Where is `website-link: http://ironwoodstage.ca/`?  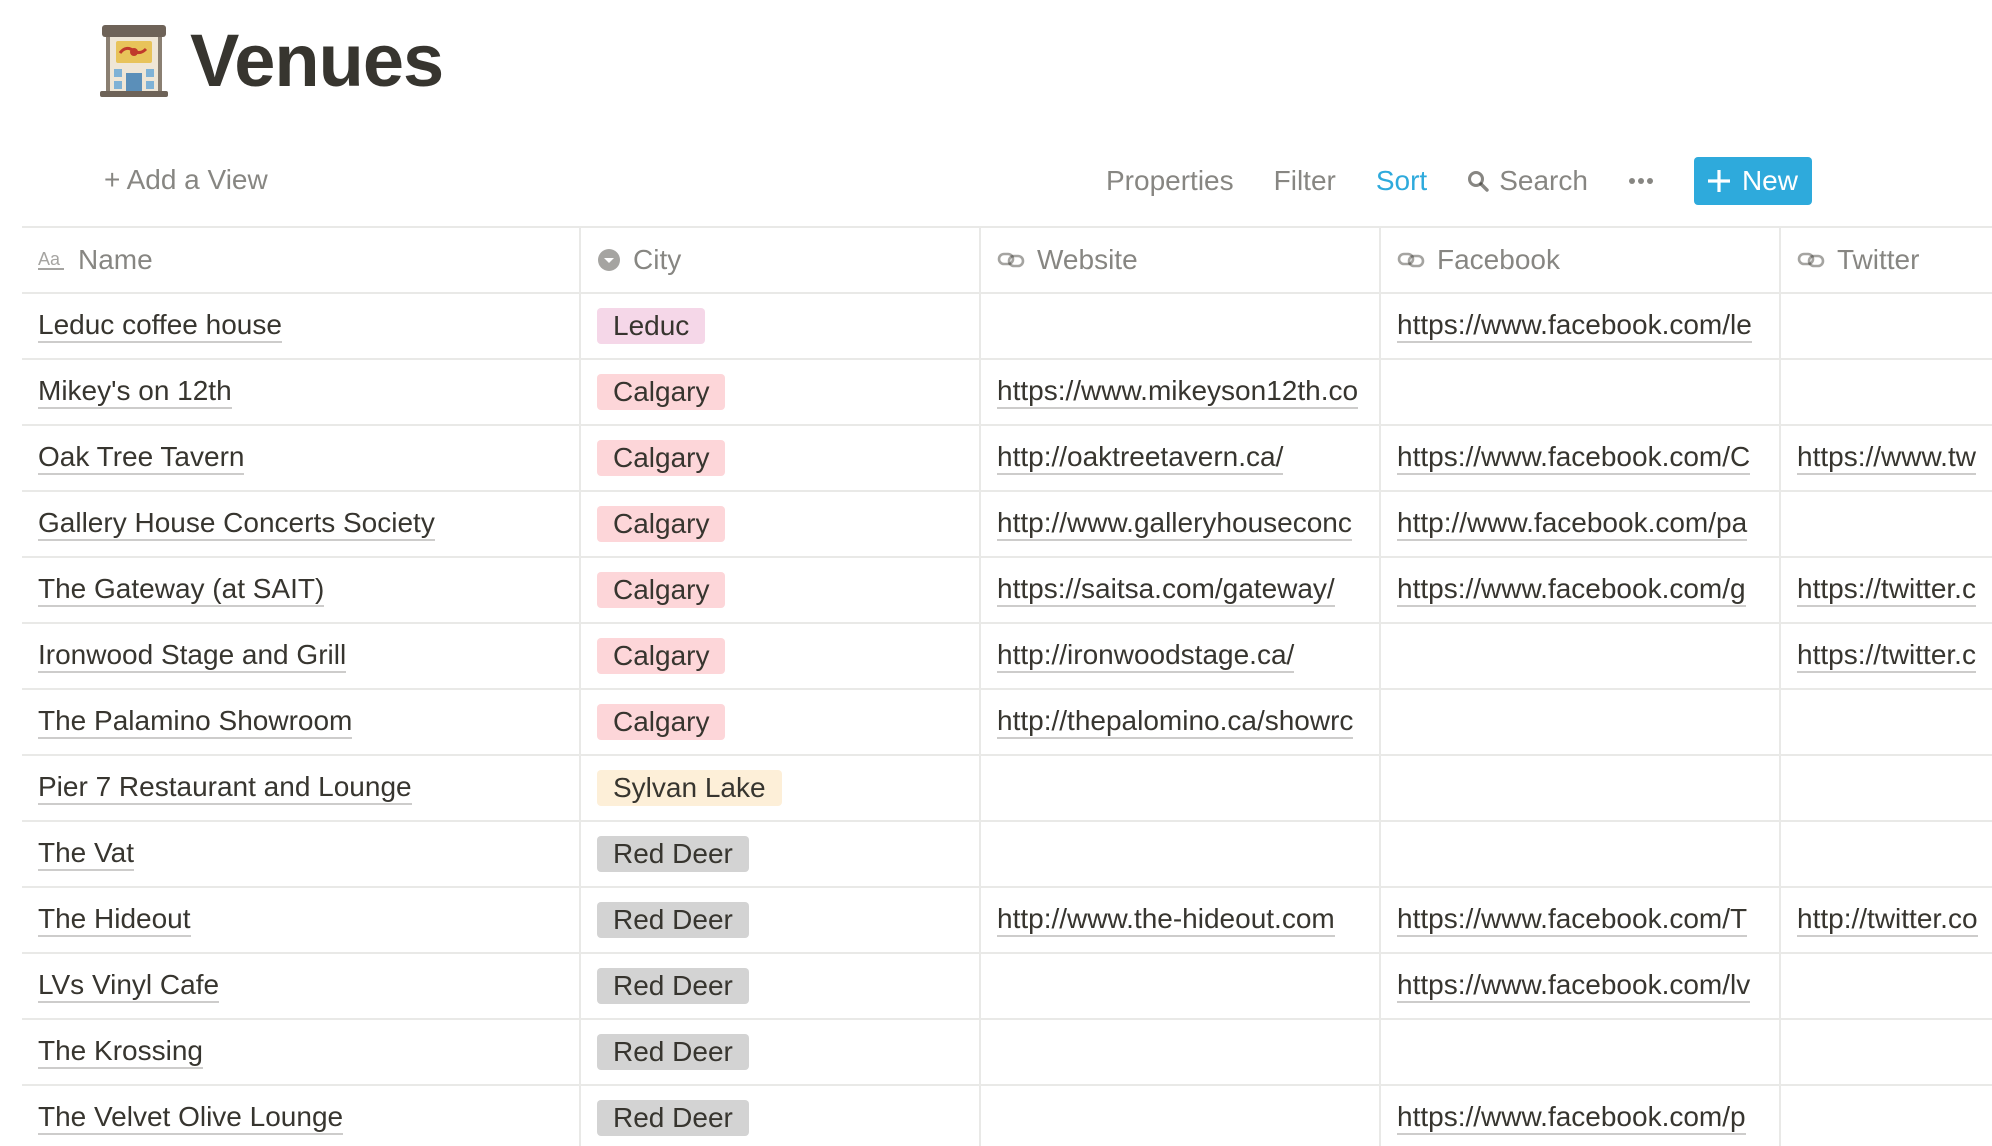 website-link: http://ironwoodstage.ca/ is located at coordinates (1146, 656).